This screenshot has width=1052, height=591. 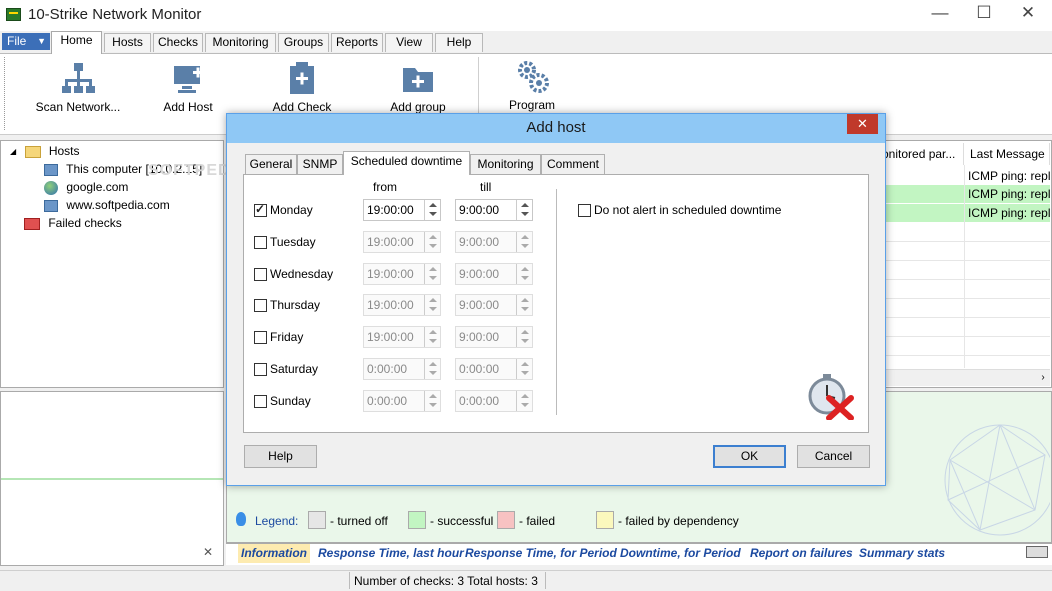 What do you see at coordinates (260, 401) in the screenshot?
I see `day-checkbox-sunday` at bounding box center [260, 401].